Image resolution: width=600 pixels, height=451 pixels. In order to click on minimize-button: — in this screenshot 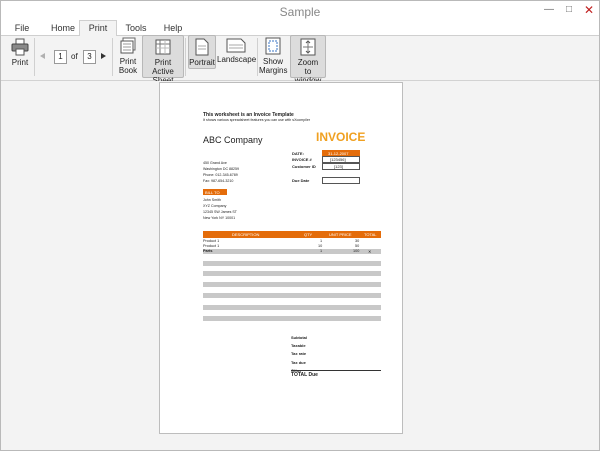, I will do `click(549, 10)`.